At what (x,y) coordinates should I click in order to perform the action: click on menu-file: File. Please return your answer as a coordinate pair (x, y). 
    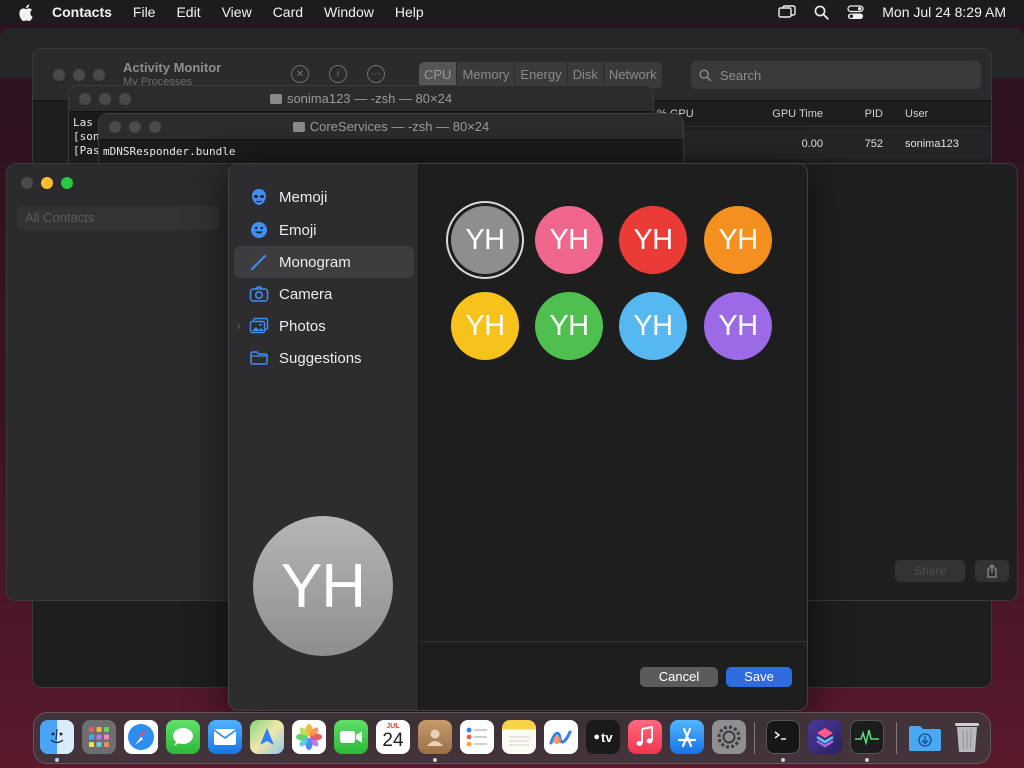
    Looking at the image, I should click on (144, 12).